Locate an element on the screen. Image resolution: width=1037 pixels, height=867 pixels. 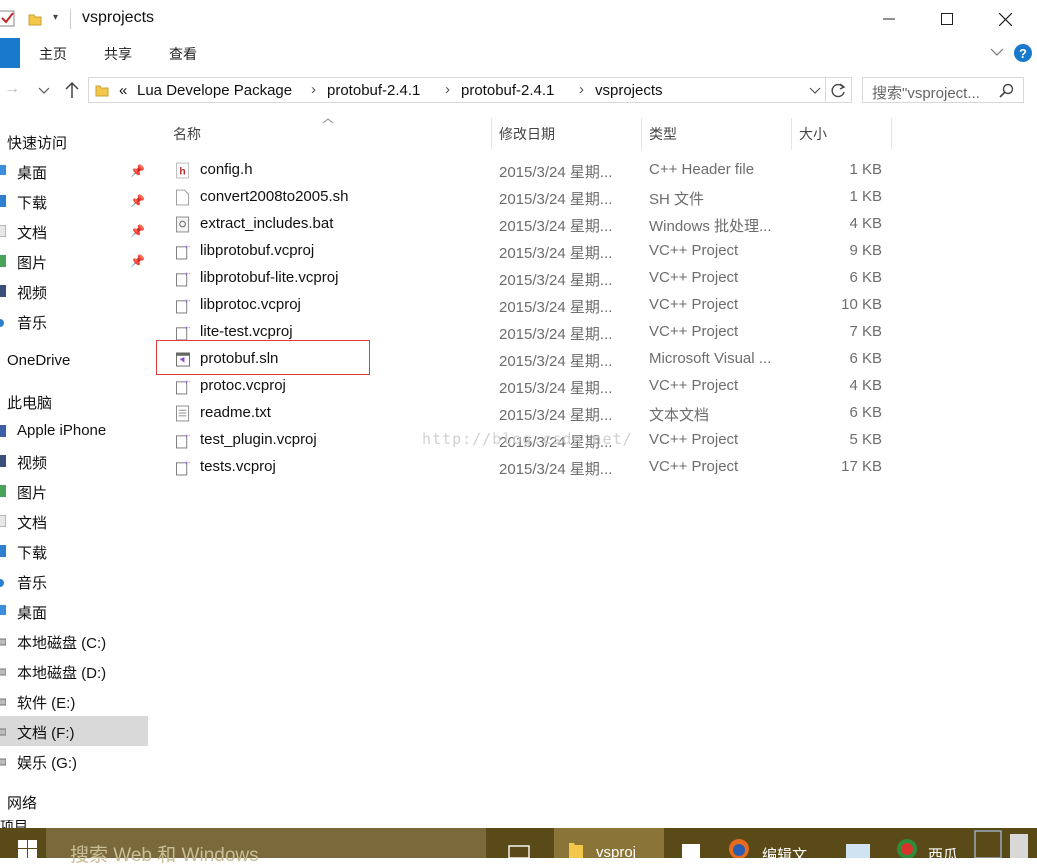
file-row: readme.txt 2015/3/24 星期... 文本文档 6 KB is located at coordinates (532, 413).